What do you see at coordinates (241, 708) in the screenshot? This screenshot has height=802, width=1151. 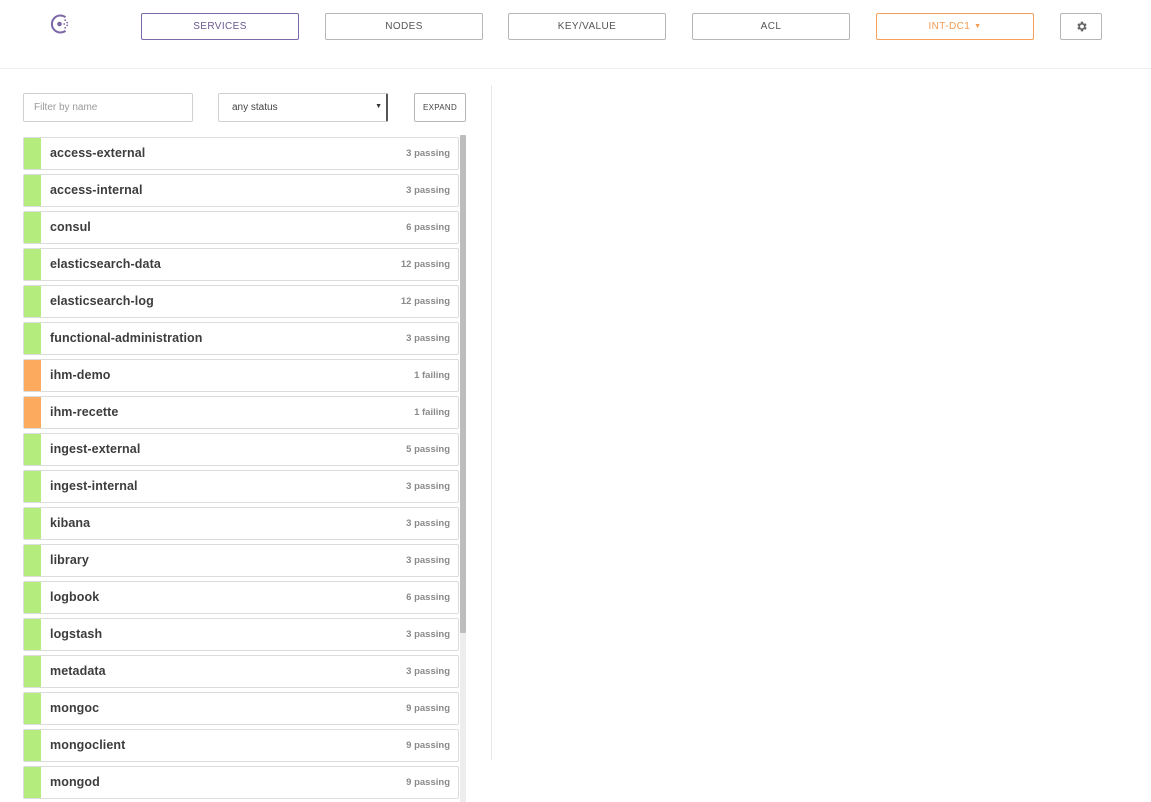 I see `service-row-mongoc: mongoc 9 passing` at bounding box center [241, 708].